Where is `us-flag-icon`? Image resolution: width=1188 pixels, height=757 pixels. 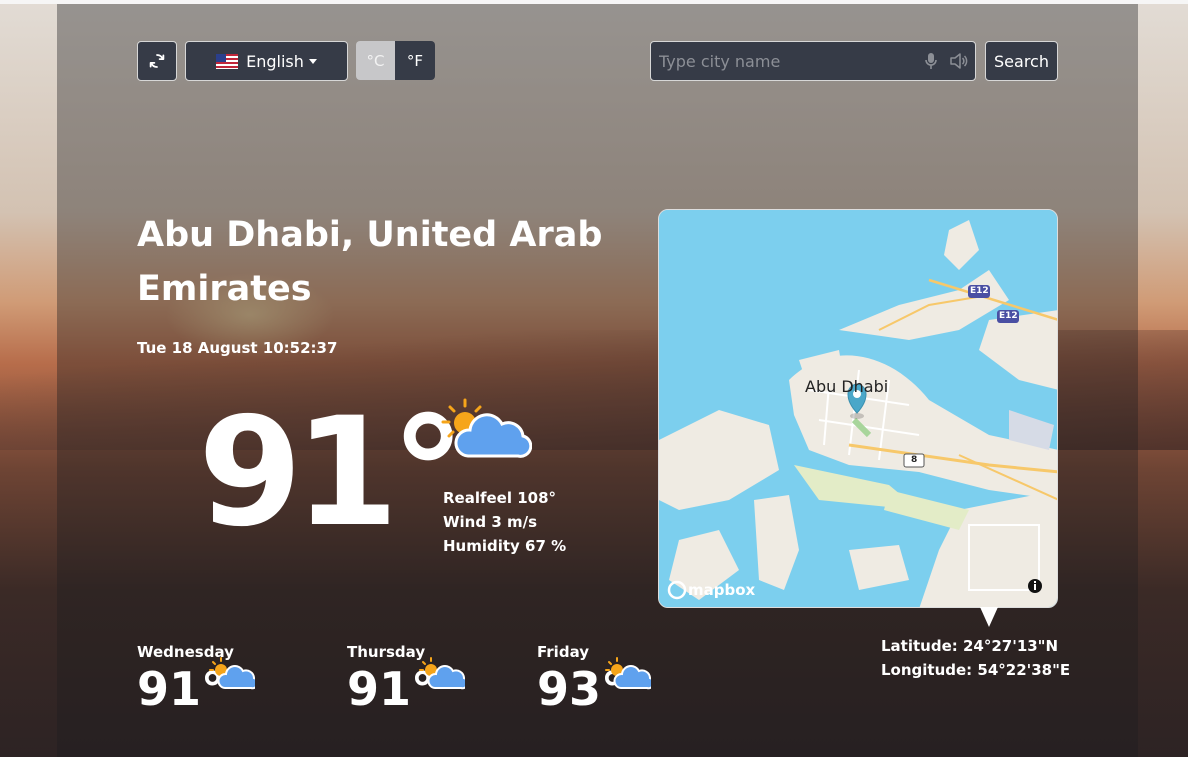 us-flag-icon is located at coordinates (227, 61).